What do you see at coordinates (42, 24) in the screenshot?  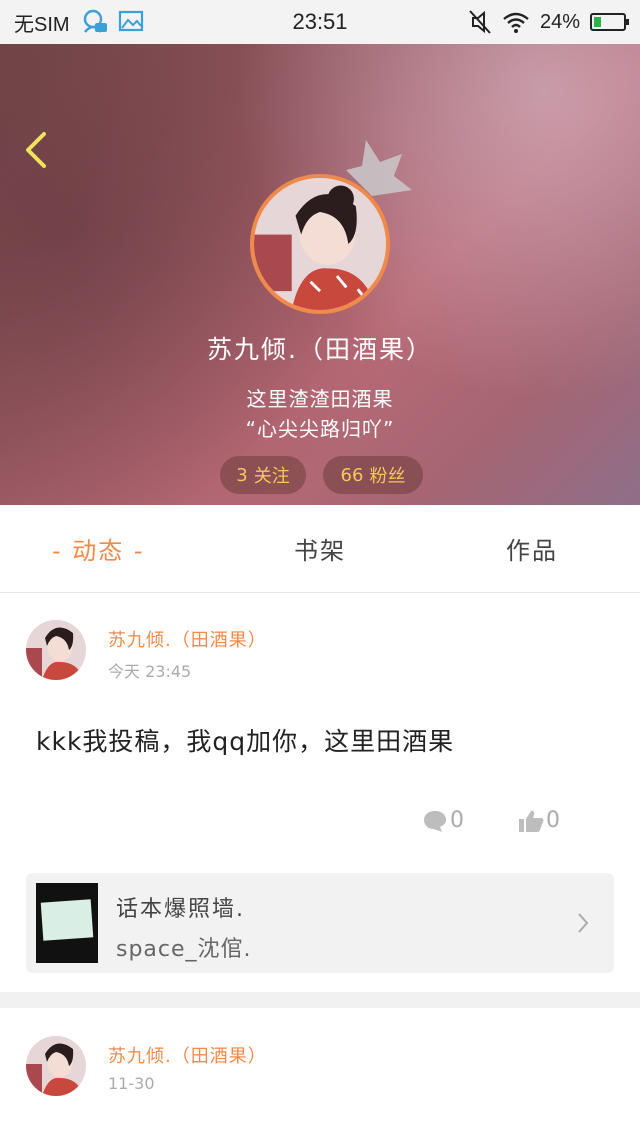 I see `carrier-label: 无SIM` at bounding box center [42, 24].